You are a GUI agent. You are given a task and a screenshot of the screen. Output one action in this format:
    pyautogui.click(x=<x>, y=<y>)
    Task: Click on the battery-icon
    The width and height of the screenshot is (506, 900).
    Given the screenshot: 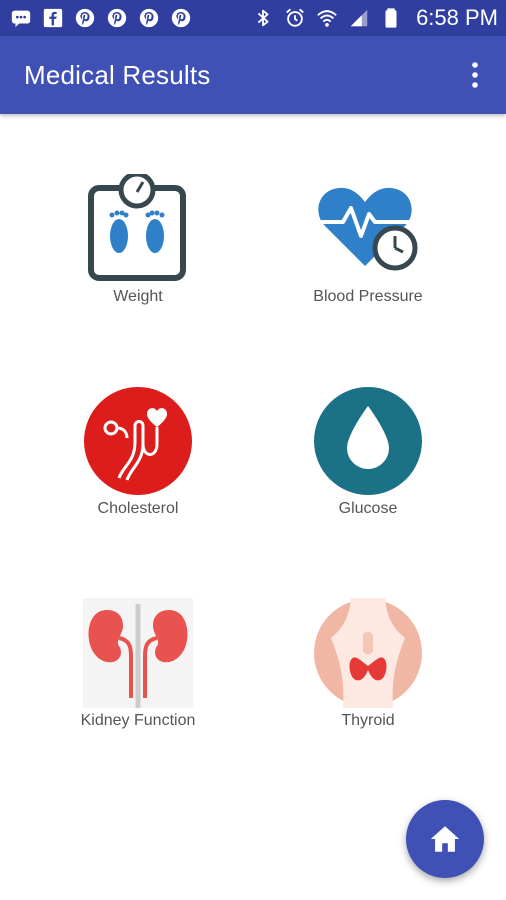 What is the action you would take?
    pyautogui.click(x=391, y=18)
    